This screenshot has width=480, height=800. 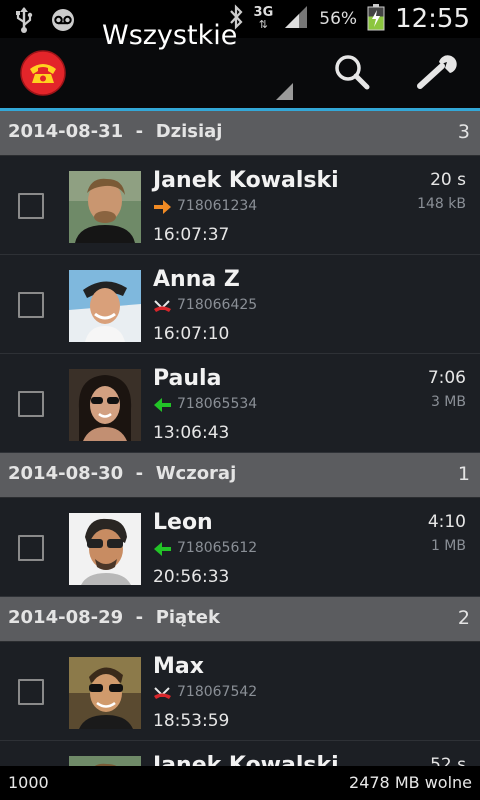 I want to click on call-row: Leon 718065612 20:56:33 4:10 1 MB, so click(x=240, y=547).